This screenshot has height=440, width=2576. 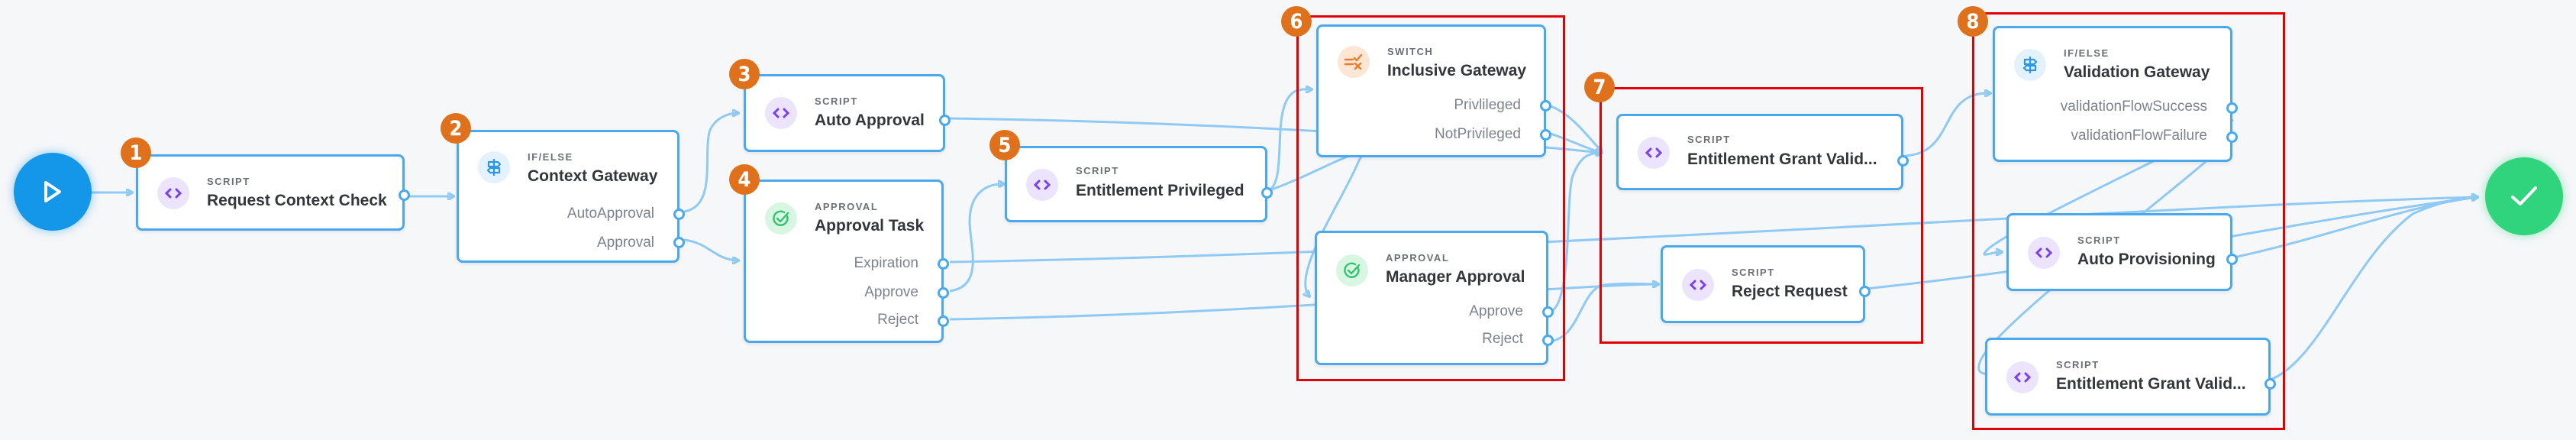 I want to click on port-label-reject: Reject, so click(x=897, y=320).